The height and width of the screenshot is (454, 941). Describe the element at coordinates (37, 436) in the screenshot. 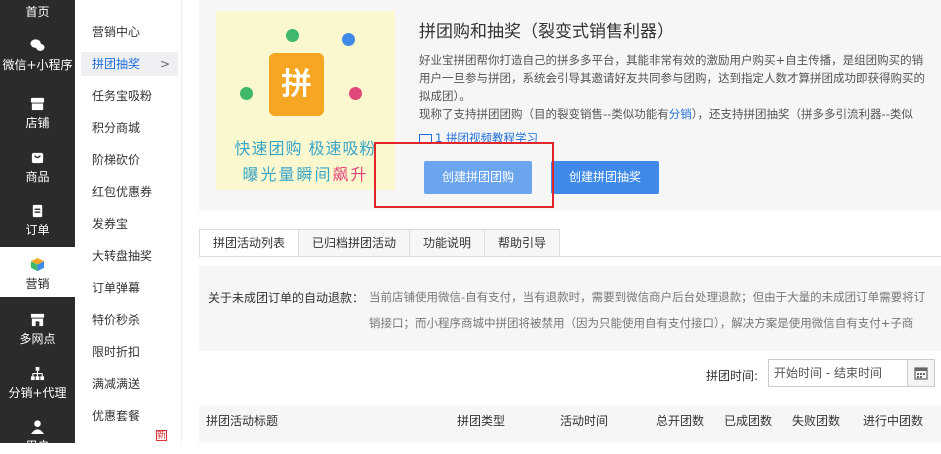

I see `nav-item-user: 用户` at that location.